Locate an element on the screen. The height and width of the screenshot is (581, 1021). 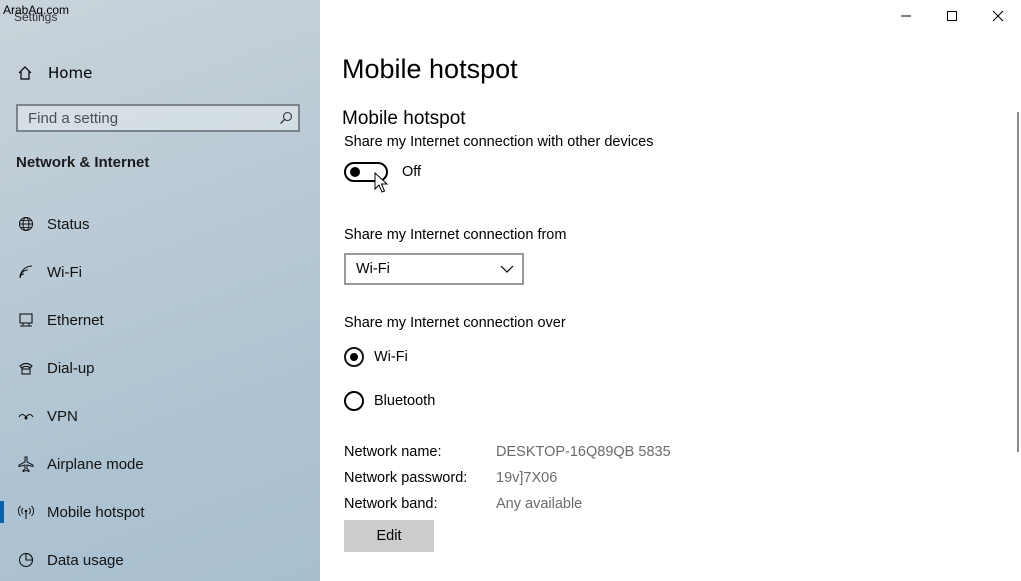
network-name-key: Network name: is located at coordinates (393, 452).